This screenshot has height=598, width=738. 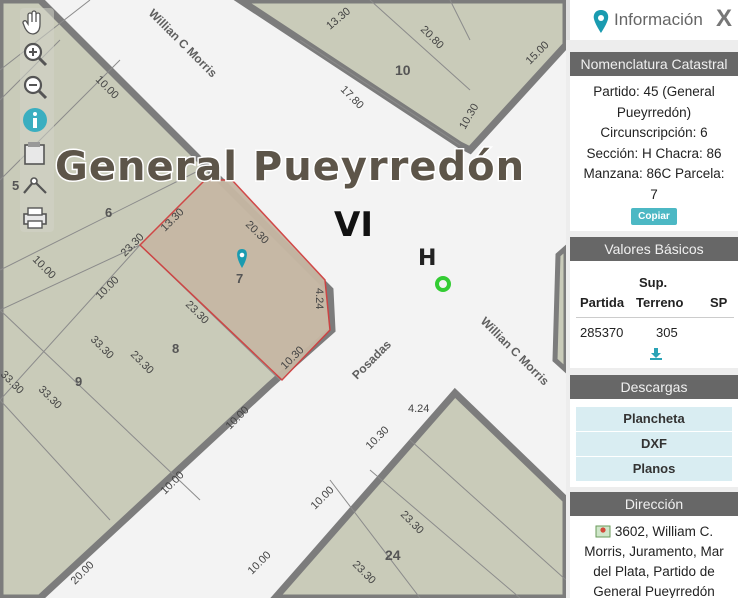 What do you see at coordinates (37, 25) in the screenshot?
I see `pan-hand-icon` at bounding box center [37, 25].